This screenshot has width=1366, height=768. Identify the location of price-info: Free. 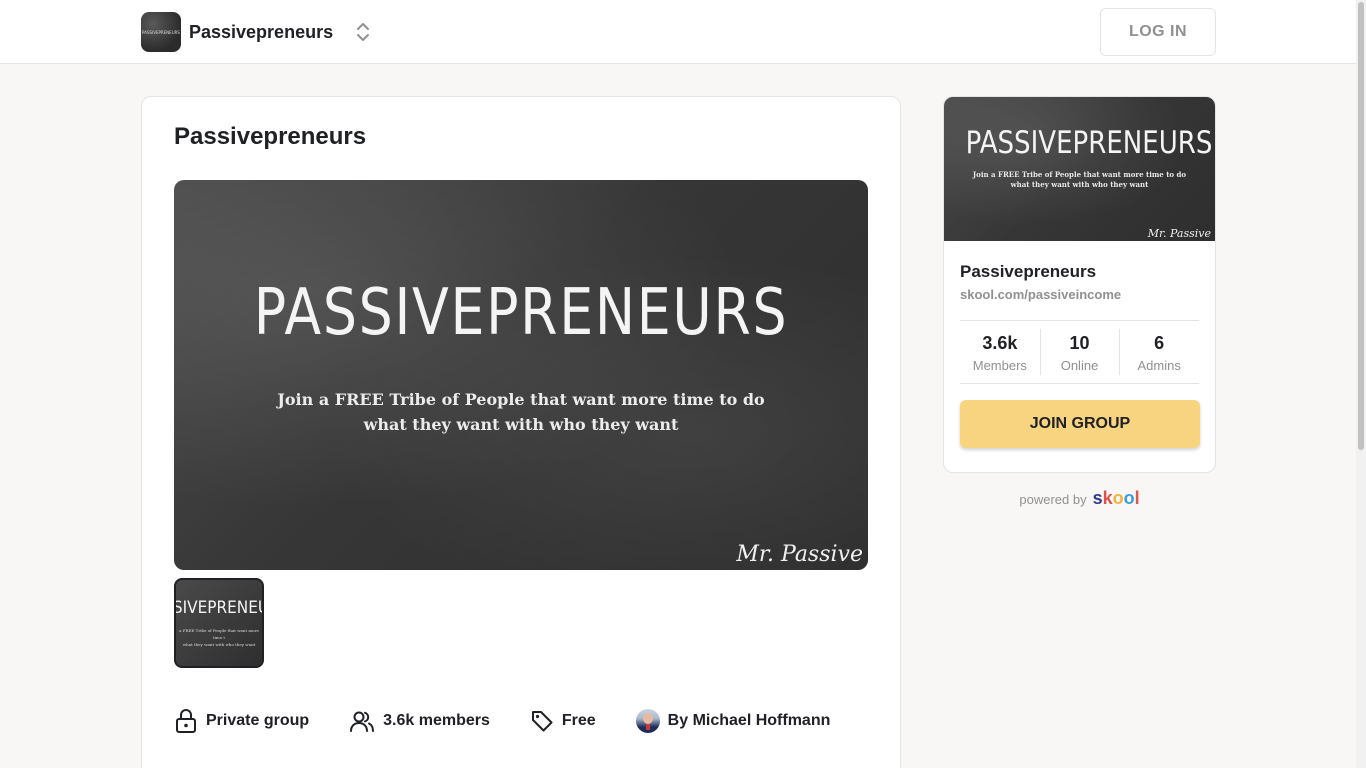
(563, 721).